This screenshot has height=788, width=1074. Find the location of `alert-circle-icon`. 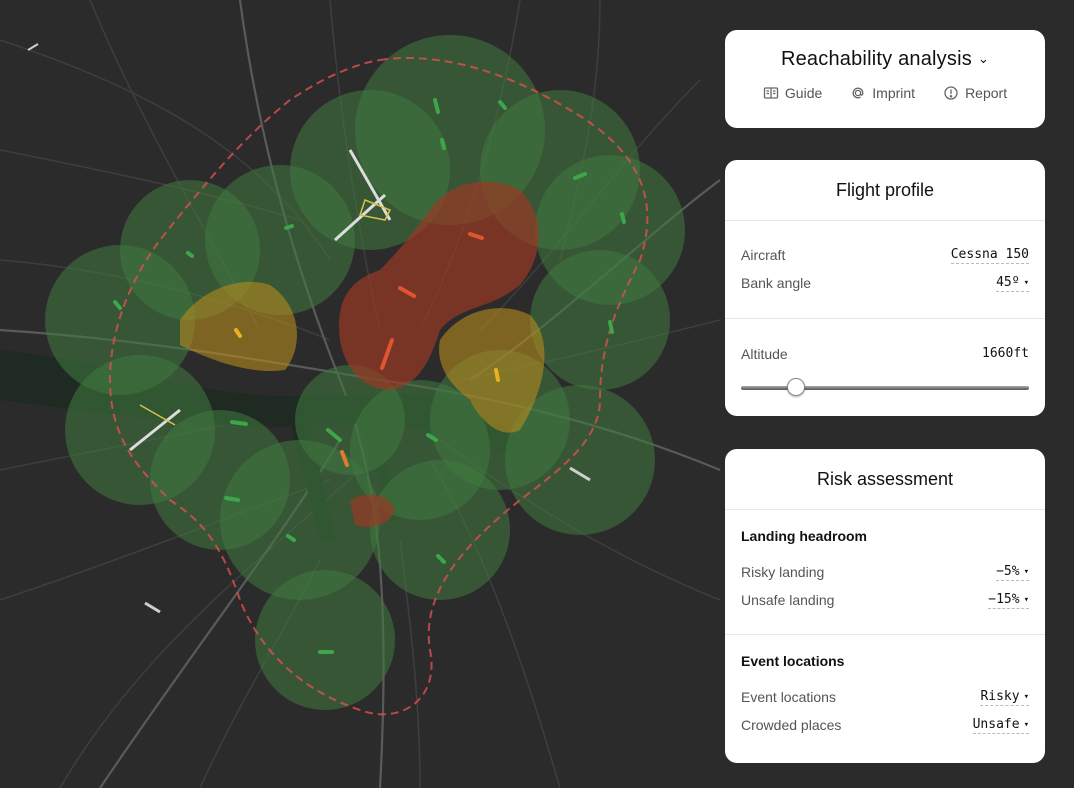

alert-circle-icon is located at coordinates (951, 93).